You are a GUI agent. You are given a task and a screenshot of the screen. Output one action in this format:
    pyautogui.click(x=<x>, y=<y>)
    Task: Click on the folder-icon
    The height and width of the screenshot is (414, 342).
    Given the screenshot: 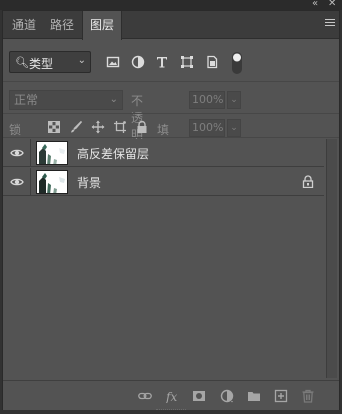 What is the action you would take?
    pyautogui.click(x=254, y=396)
    